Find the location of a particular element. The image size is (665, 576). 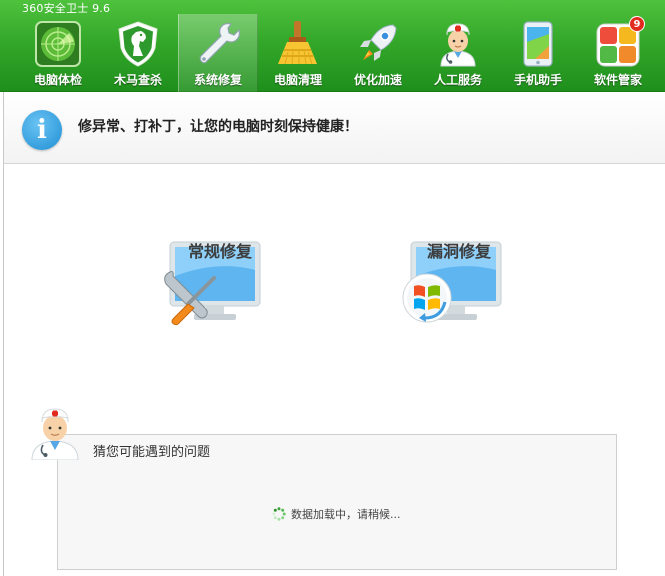

nav-label: 电脑体检 is located at coordinates (57, 80).